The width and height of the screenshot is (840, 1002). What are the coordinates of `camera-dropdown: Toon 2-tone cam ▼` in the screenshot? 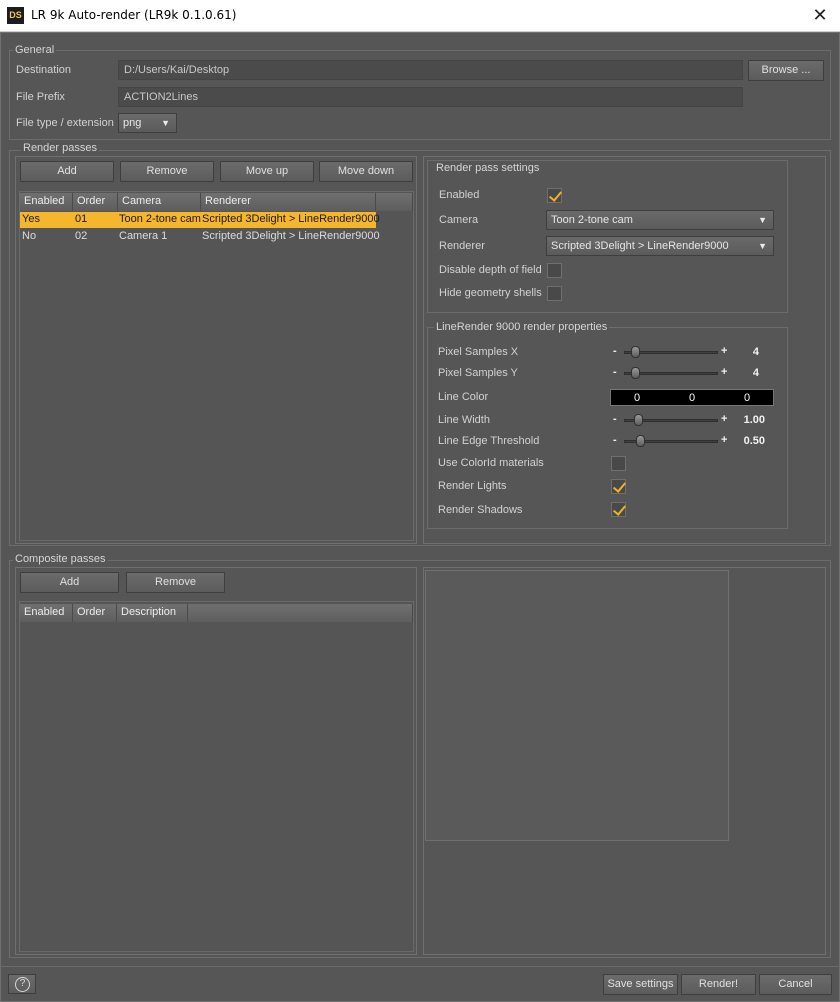 It's located at (660, 220).